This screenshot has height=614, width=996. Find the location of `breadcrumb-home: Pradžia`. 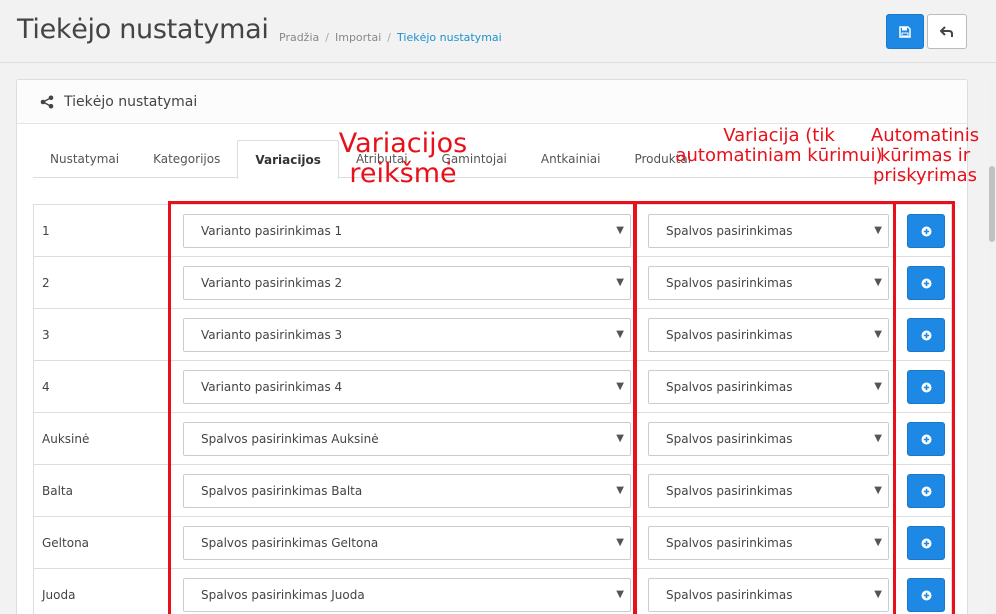

breadcrumb-home: Pradžia is located at coordinates (299, 37).